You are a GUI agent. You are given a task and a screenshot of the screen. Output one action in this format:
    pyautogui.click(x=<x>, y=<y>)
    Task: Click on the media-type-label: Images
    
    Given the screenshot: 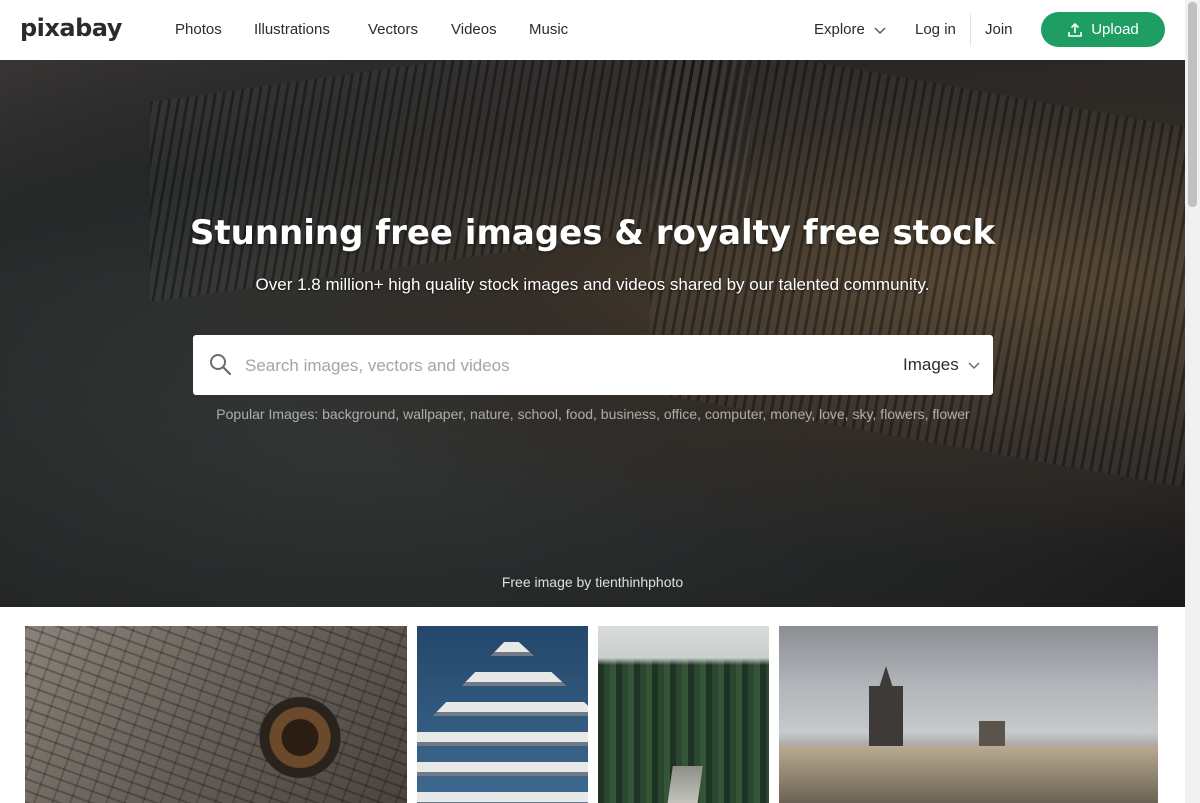 What is the action you would take?
    pyautogui.click(x=931, y=364)
    